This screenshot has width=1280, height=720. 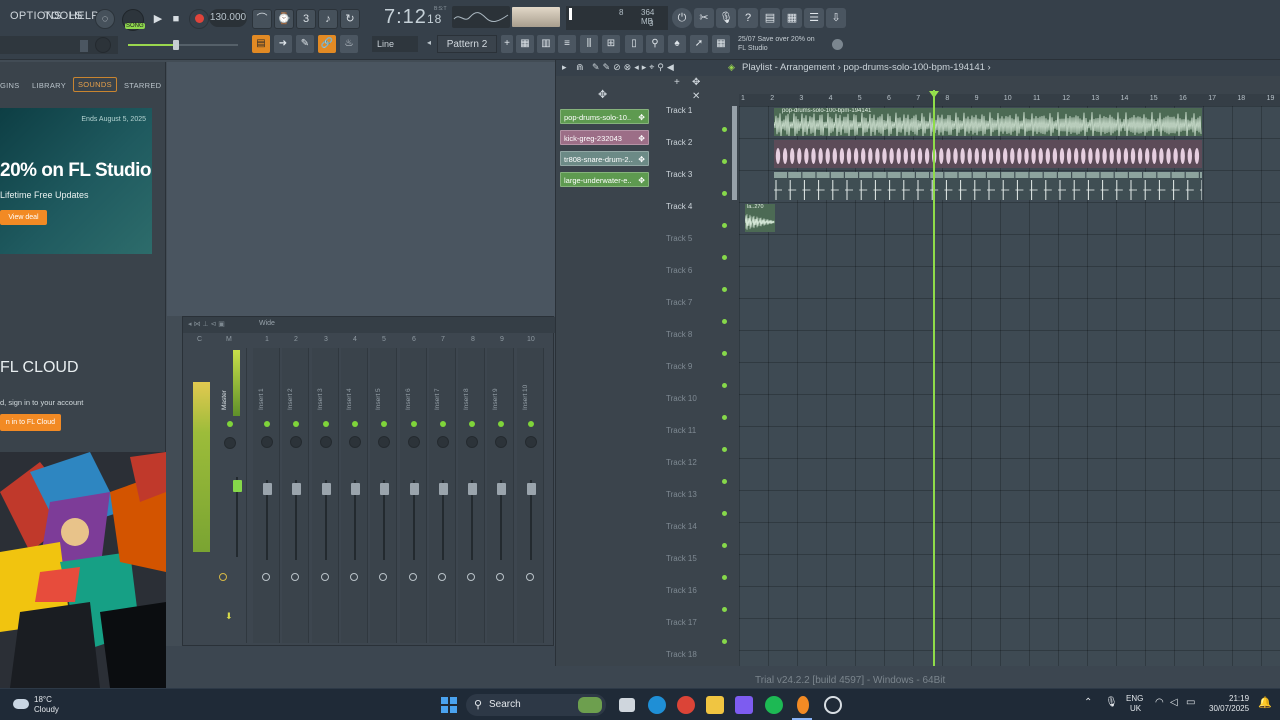 What do you see at coordinates (349, 44) in the screenshot?
I see `stamp-icon: ♨` at bounding box center [349, 44].